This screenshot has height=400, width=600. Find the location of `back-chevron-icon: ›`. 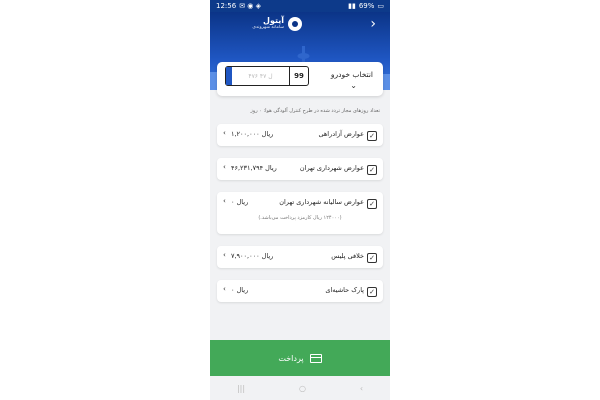

back-chevron-icon: › is located at coordinates (373, 24).